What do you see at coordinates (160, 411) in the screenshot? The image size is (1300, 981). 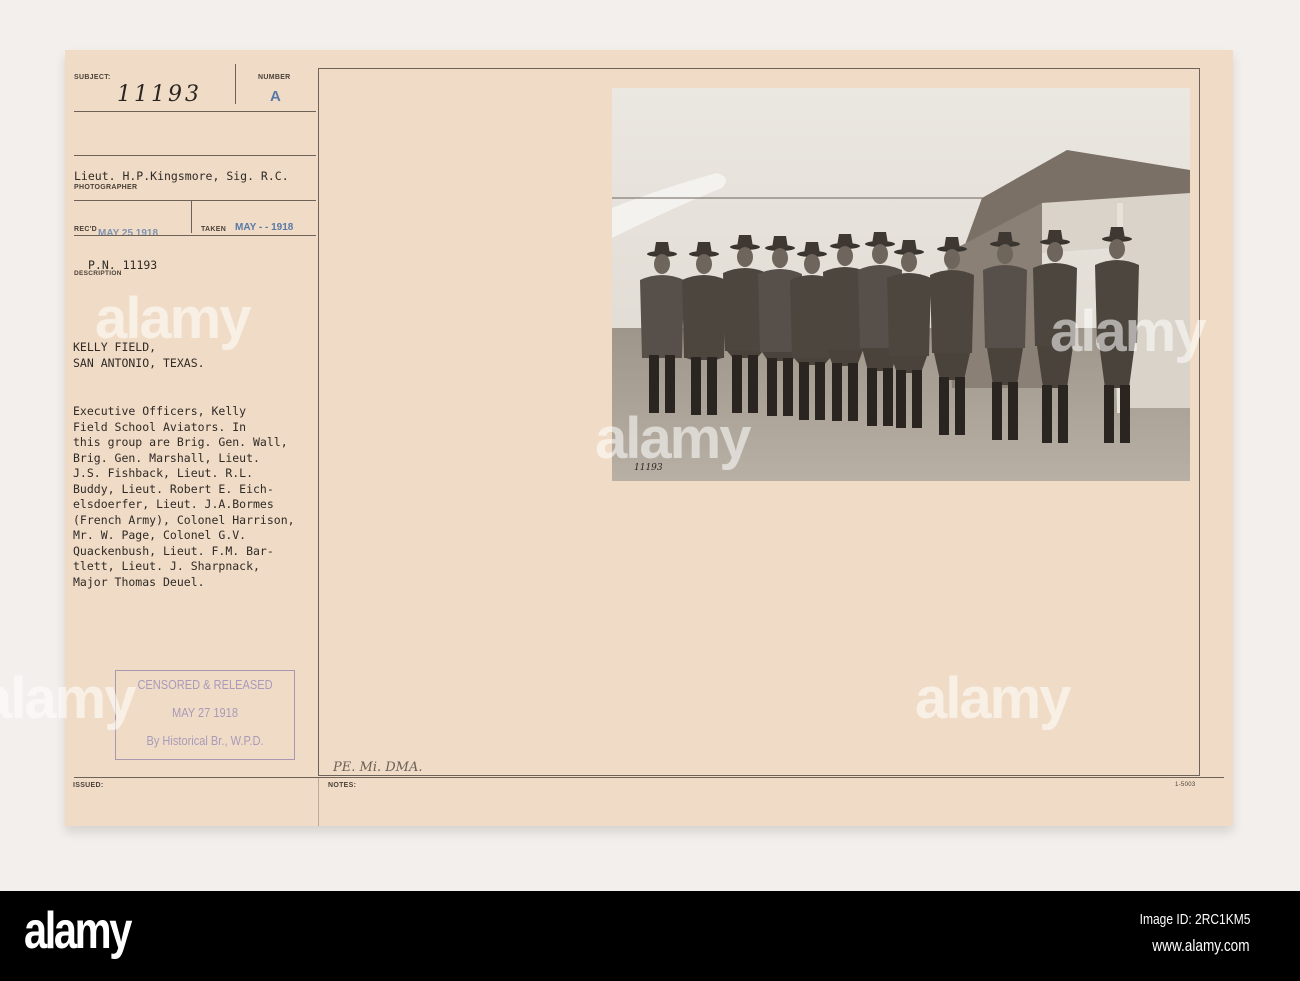 I see `description-line: Executive Officers, Kelly` at bounding box center [160, 411].